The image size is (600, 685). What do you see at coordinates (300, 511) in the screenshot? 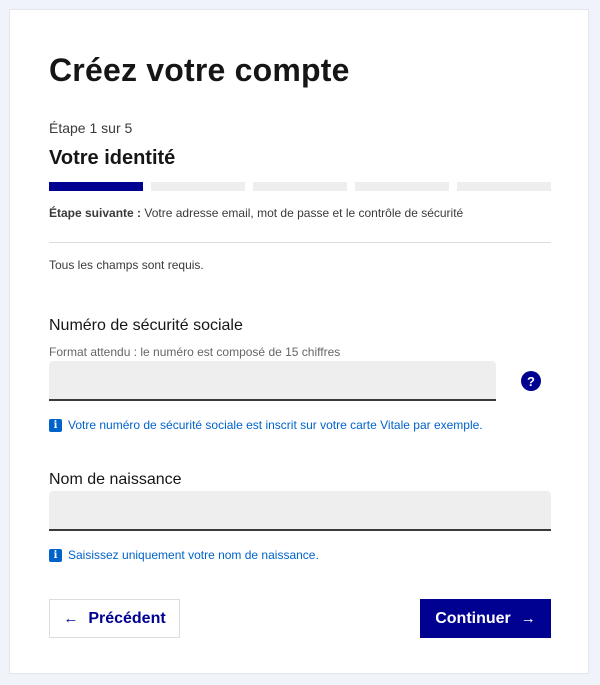
I see `birth-name-input` at bounding box center [300, 511].